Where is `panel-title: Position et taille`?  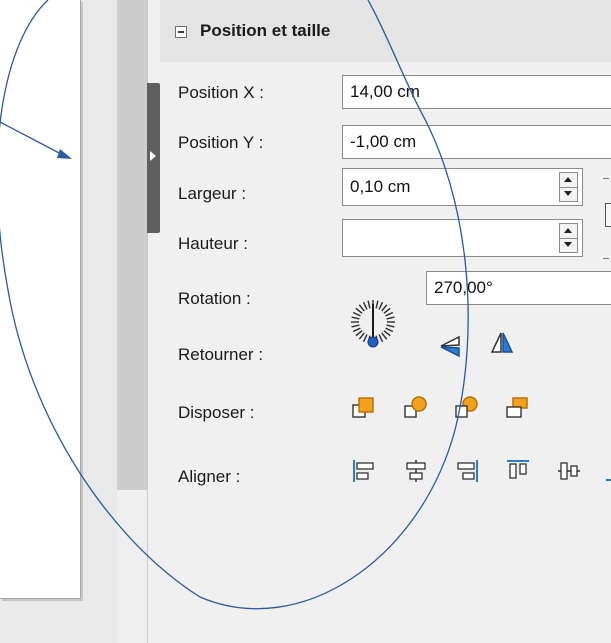 panel-title: Position et taille is located at coordinates (265, 30).